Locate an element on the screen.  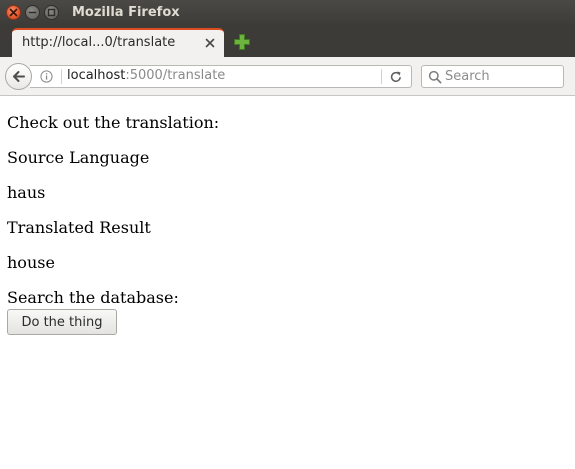
tab-translate: http://local...0/translate is located at coordinates (118, 42).